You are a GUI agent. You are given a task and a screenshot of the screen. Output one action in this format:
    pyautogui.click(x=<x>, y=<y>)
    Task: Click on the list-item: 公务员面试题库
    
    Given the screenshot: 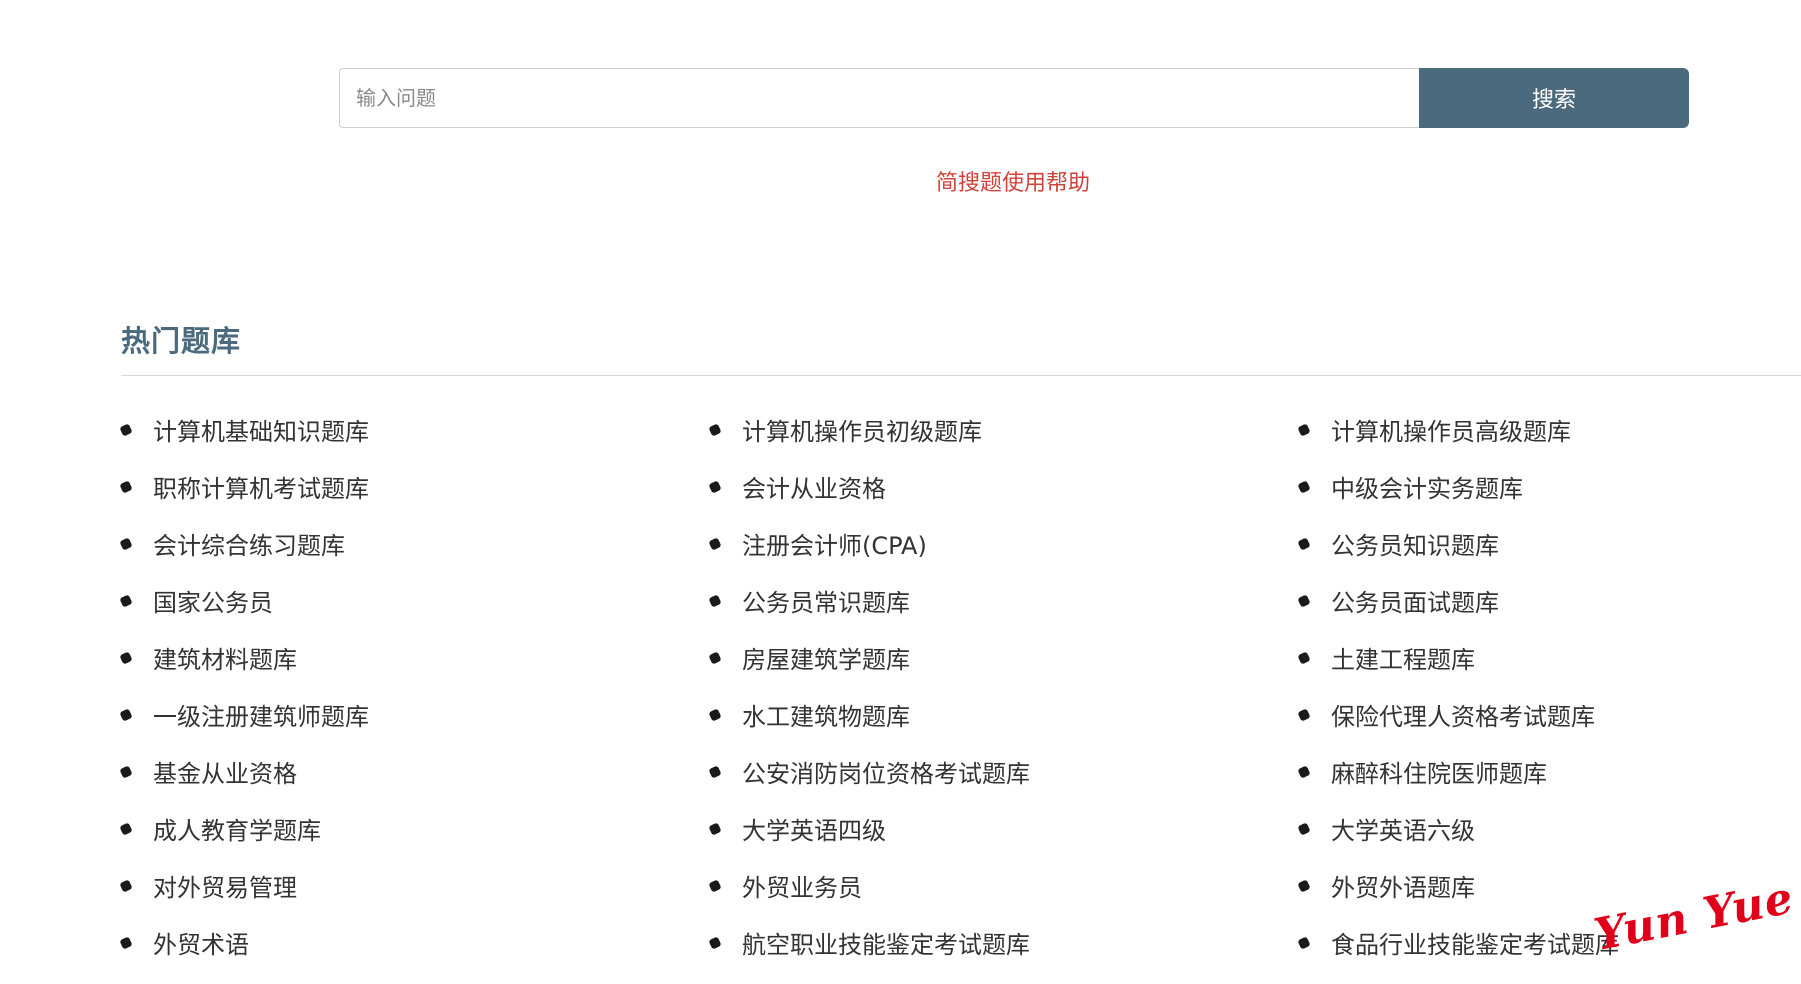 What is the action you would take?
    pyautogui.click(x=1549, y=600)
    